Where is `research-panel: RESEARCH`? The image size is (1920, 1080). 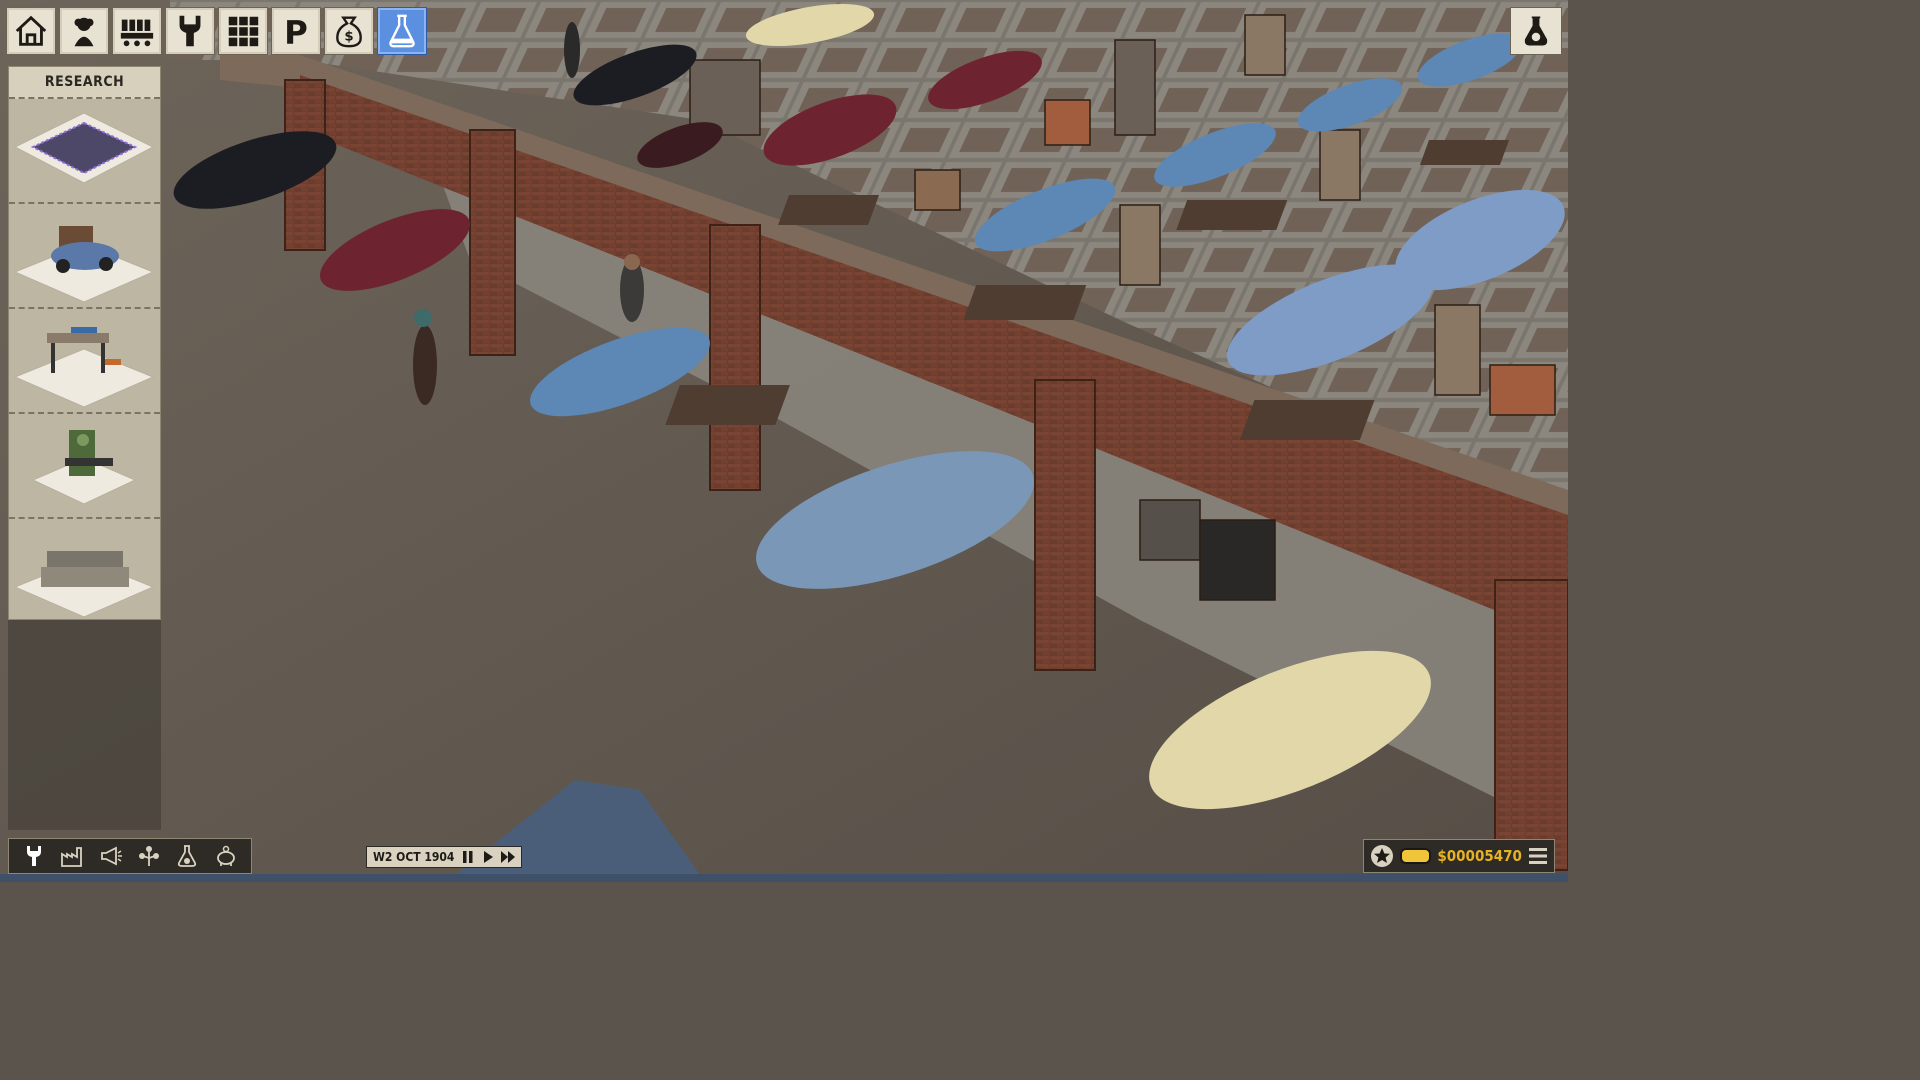
research-panel: RESEARCH is located at coordinates (84, 343).